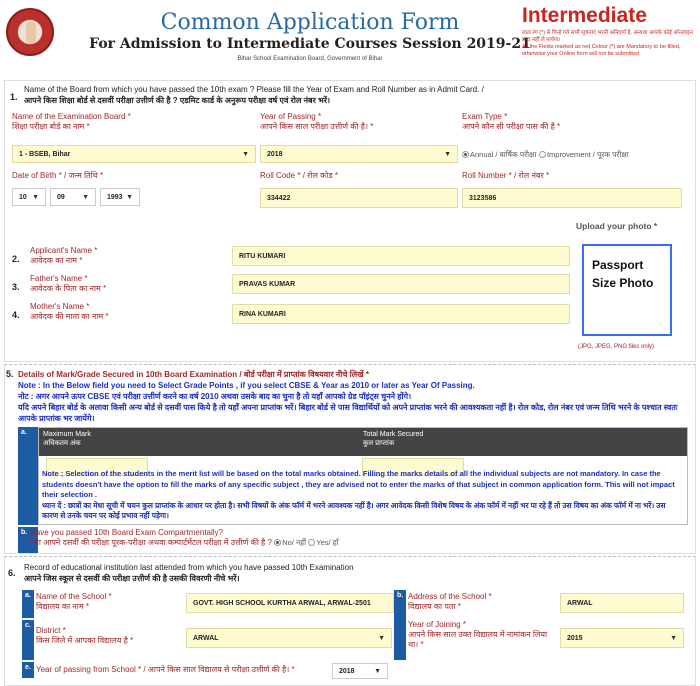 Image resolution: width=700 pixels, height=686 pixels. Describe the element at coordinates (16, 315) in the screenshot. I see `section-number: 4.` at that location.